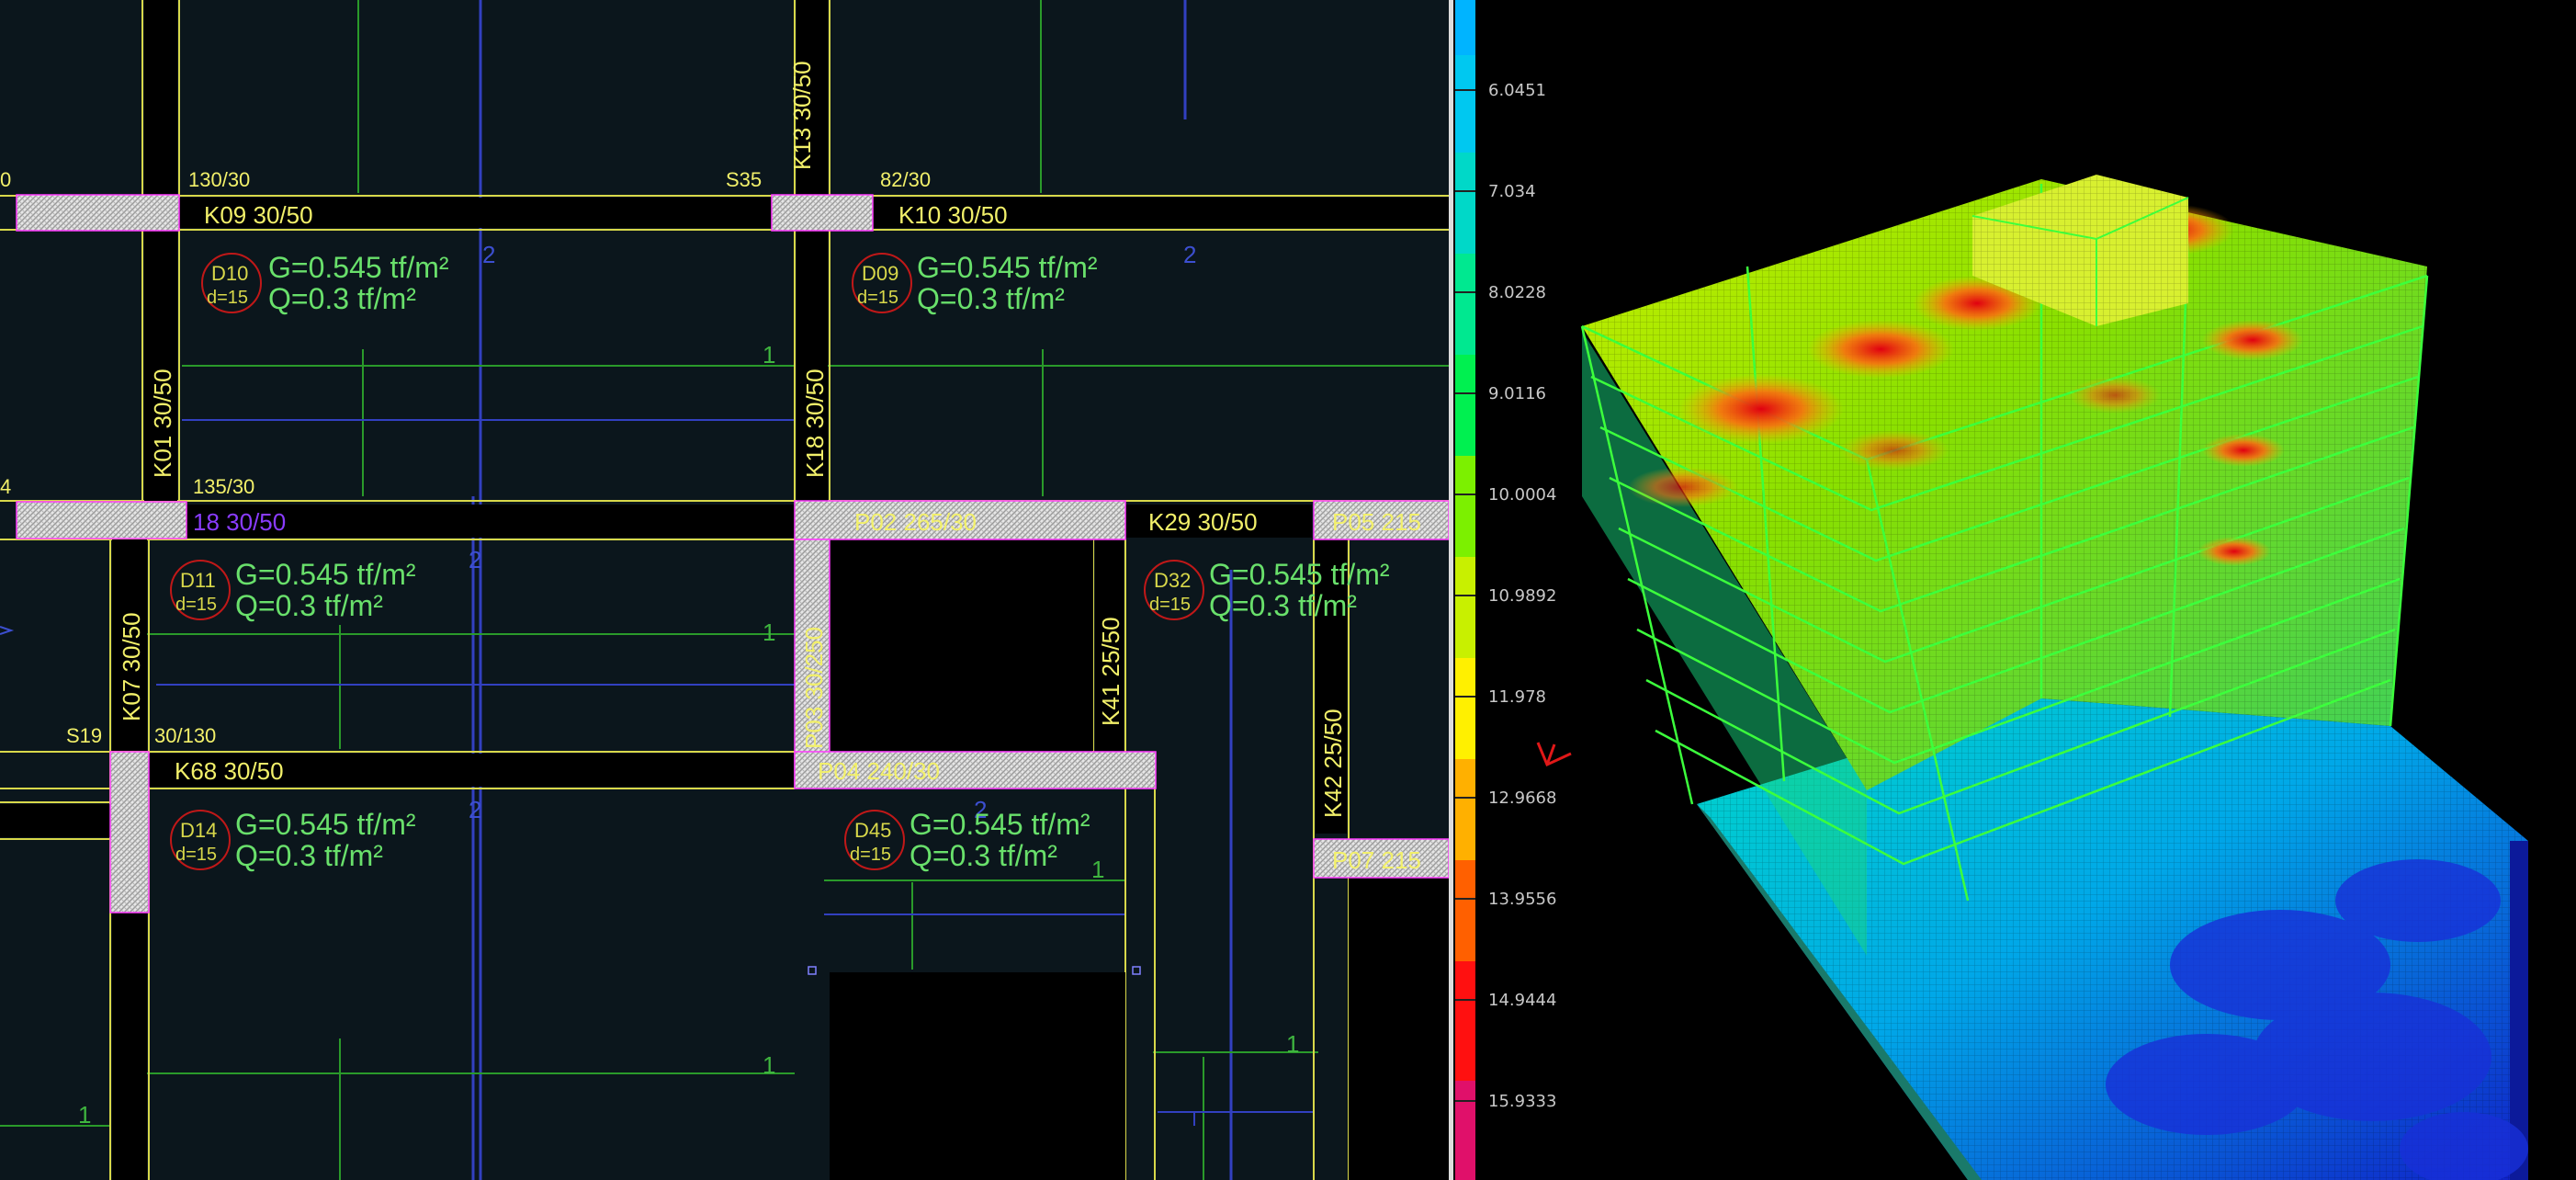  I want to click on column-label-left-0: 0, so click(5, 179).